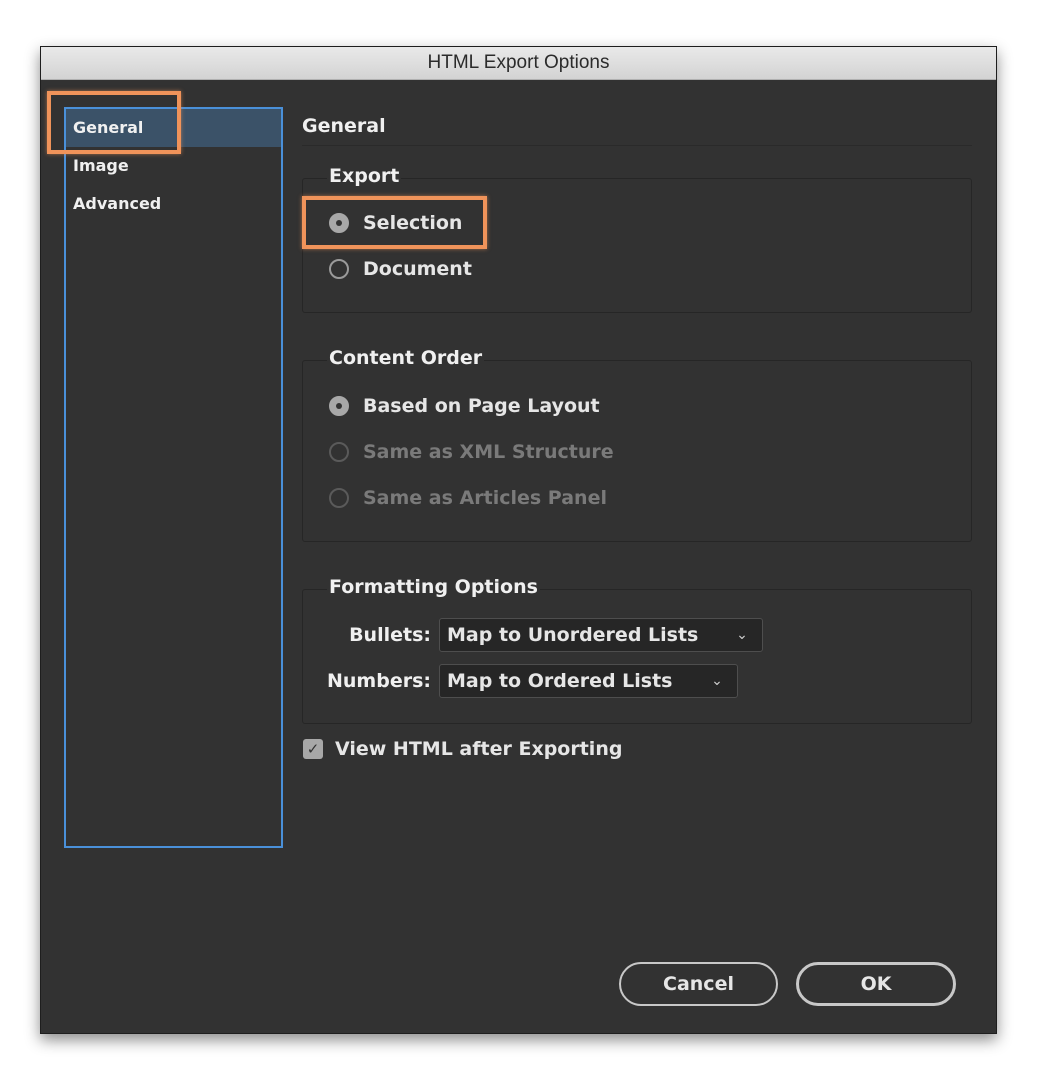  I want to click on bullets-label: Bullets:, so click(390, 635).